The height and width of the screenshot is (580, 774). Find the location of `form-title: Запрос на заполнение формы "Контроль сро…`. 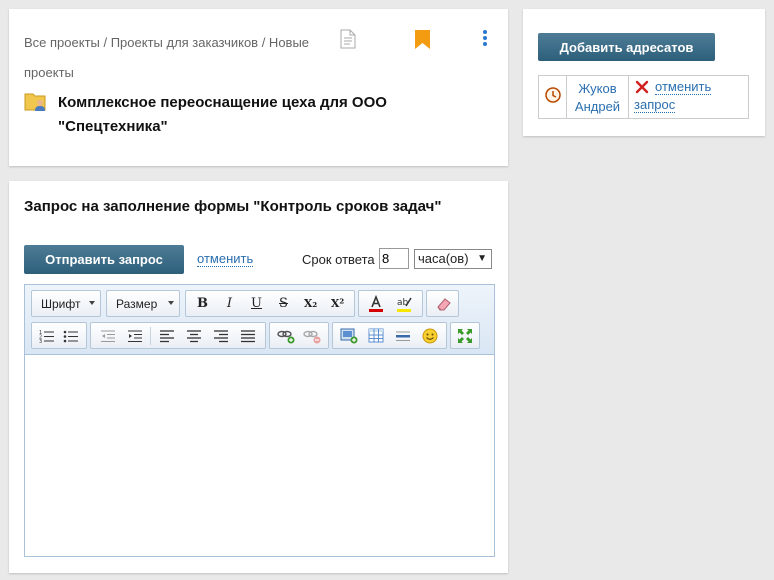

form-title: Запрос на заполнение формы "Контроль сро… is located at coordinates (233, 206).